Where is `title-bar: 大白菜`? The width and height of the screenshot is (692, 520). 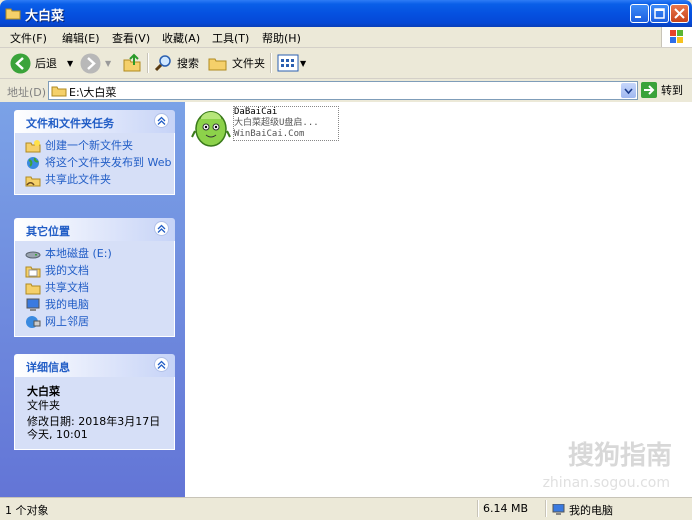 title-bar: 大白菜 is located at coordinates (346, 13).